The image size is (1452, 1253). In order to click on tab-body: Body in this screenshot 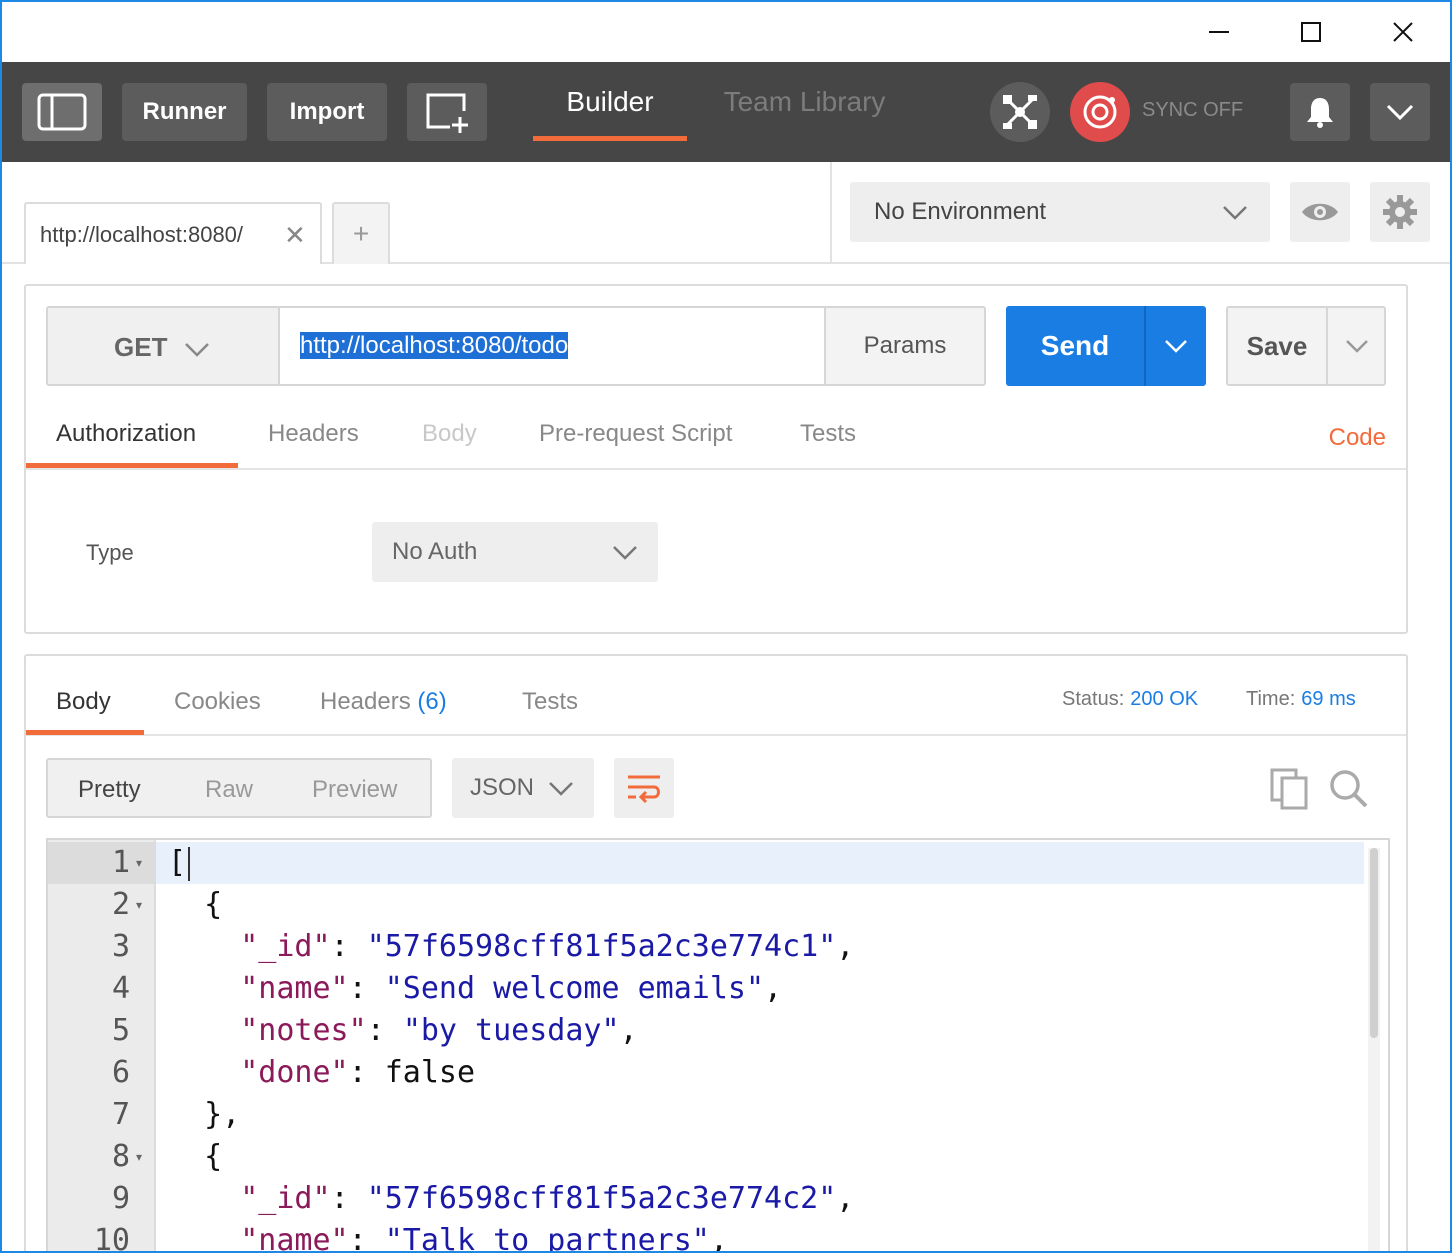, I will do `click(449, 434)`.